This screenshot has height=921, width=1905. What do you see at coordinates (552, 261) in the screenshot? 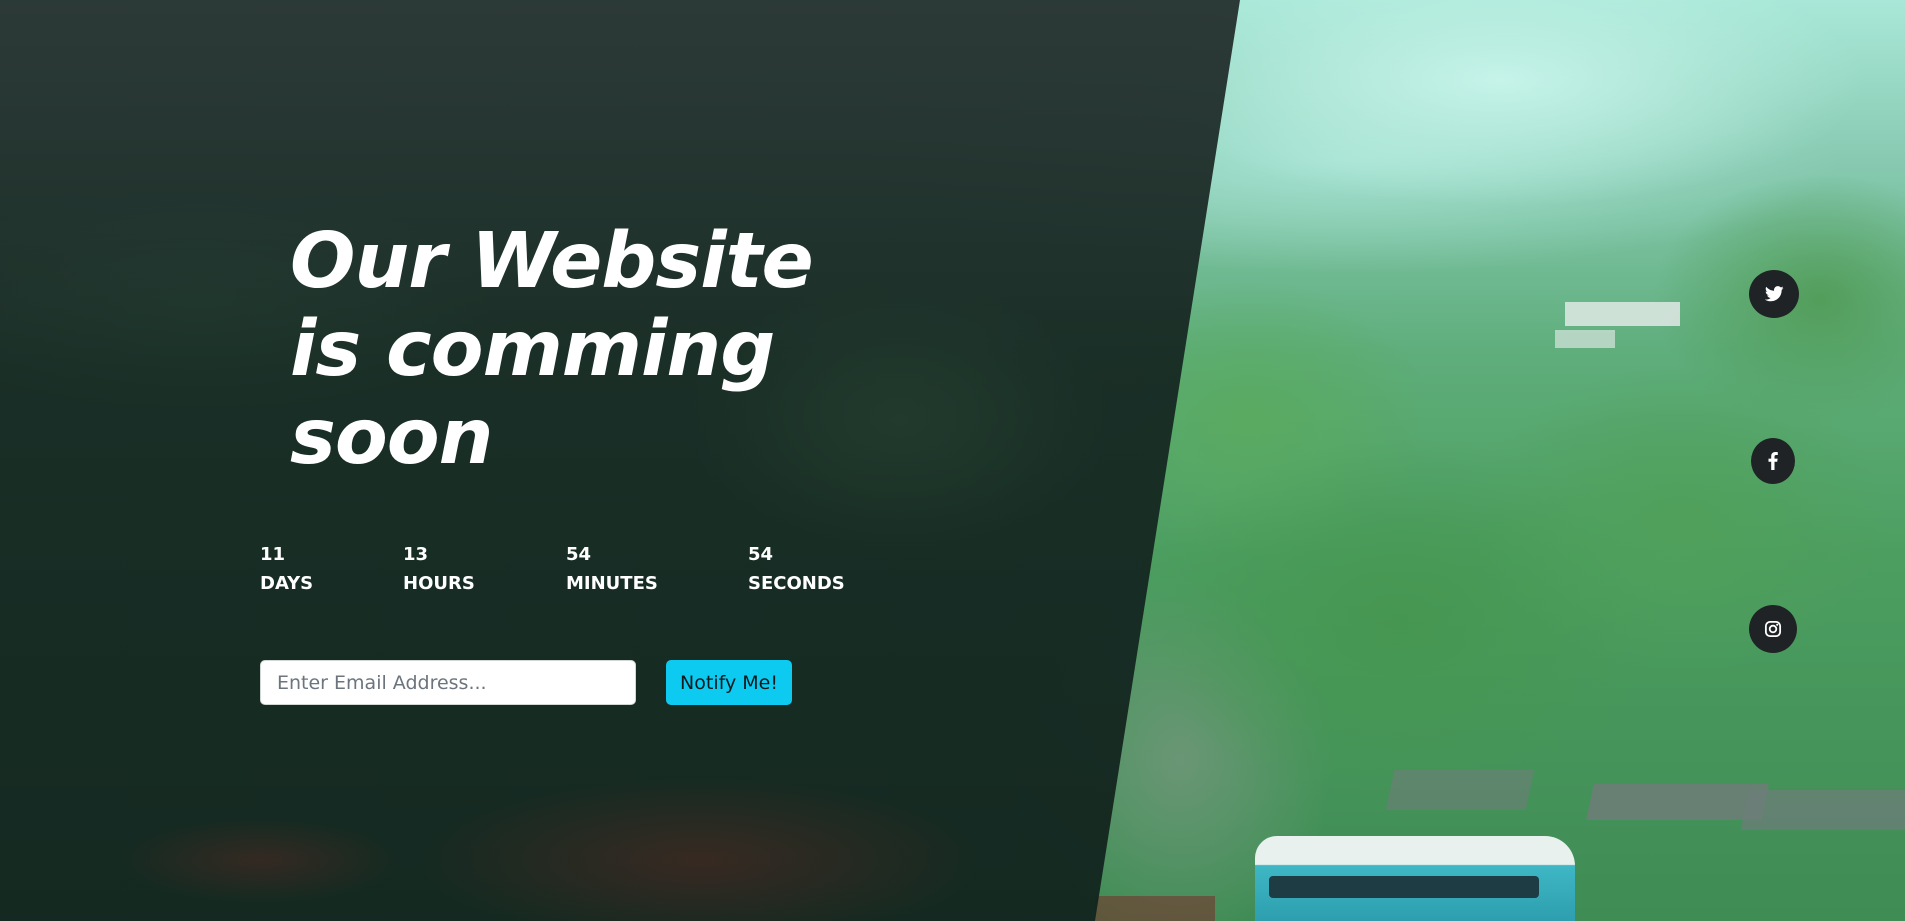
I see `title-line-1: Our Website` at bounding box center [552, 261].